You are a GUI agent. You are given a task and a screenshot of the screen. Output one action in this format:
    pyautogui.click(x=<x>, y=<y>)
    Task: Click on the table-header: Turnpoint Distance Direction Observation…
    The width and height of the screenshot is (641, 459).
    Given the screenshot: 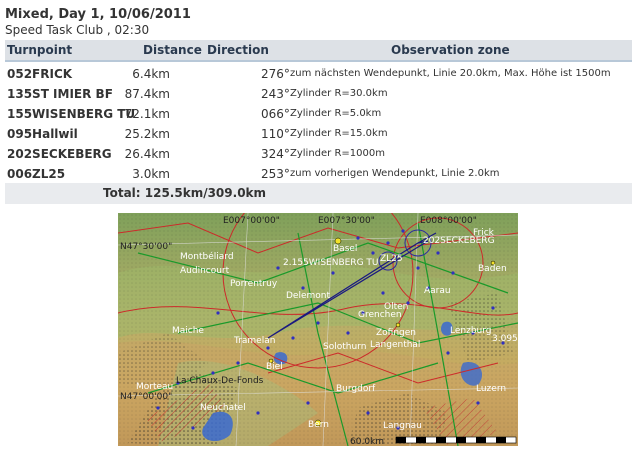 What is the action you would take?
    pyautogui.click(x=318, y=51)
    